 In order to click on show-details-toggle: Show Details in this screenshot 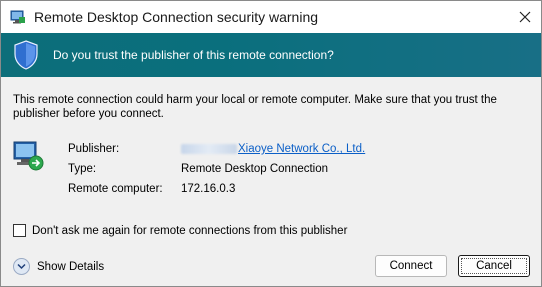, I will do `click(58, 266)`.